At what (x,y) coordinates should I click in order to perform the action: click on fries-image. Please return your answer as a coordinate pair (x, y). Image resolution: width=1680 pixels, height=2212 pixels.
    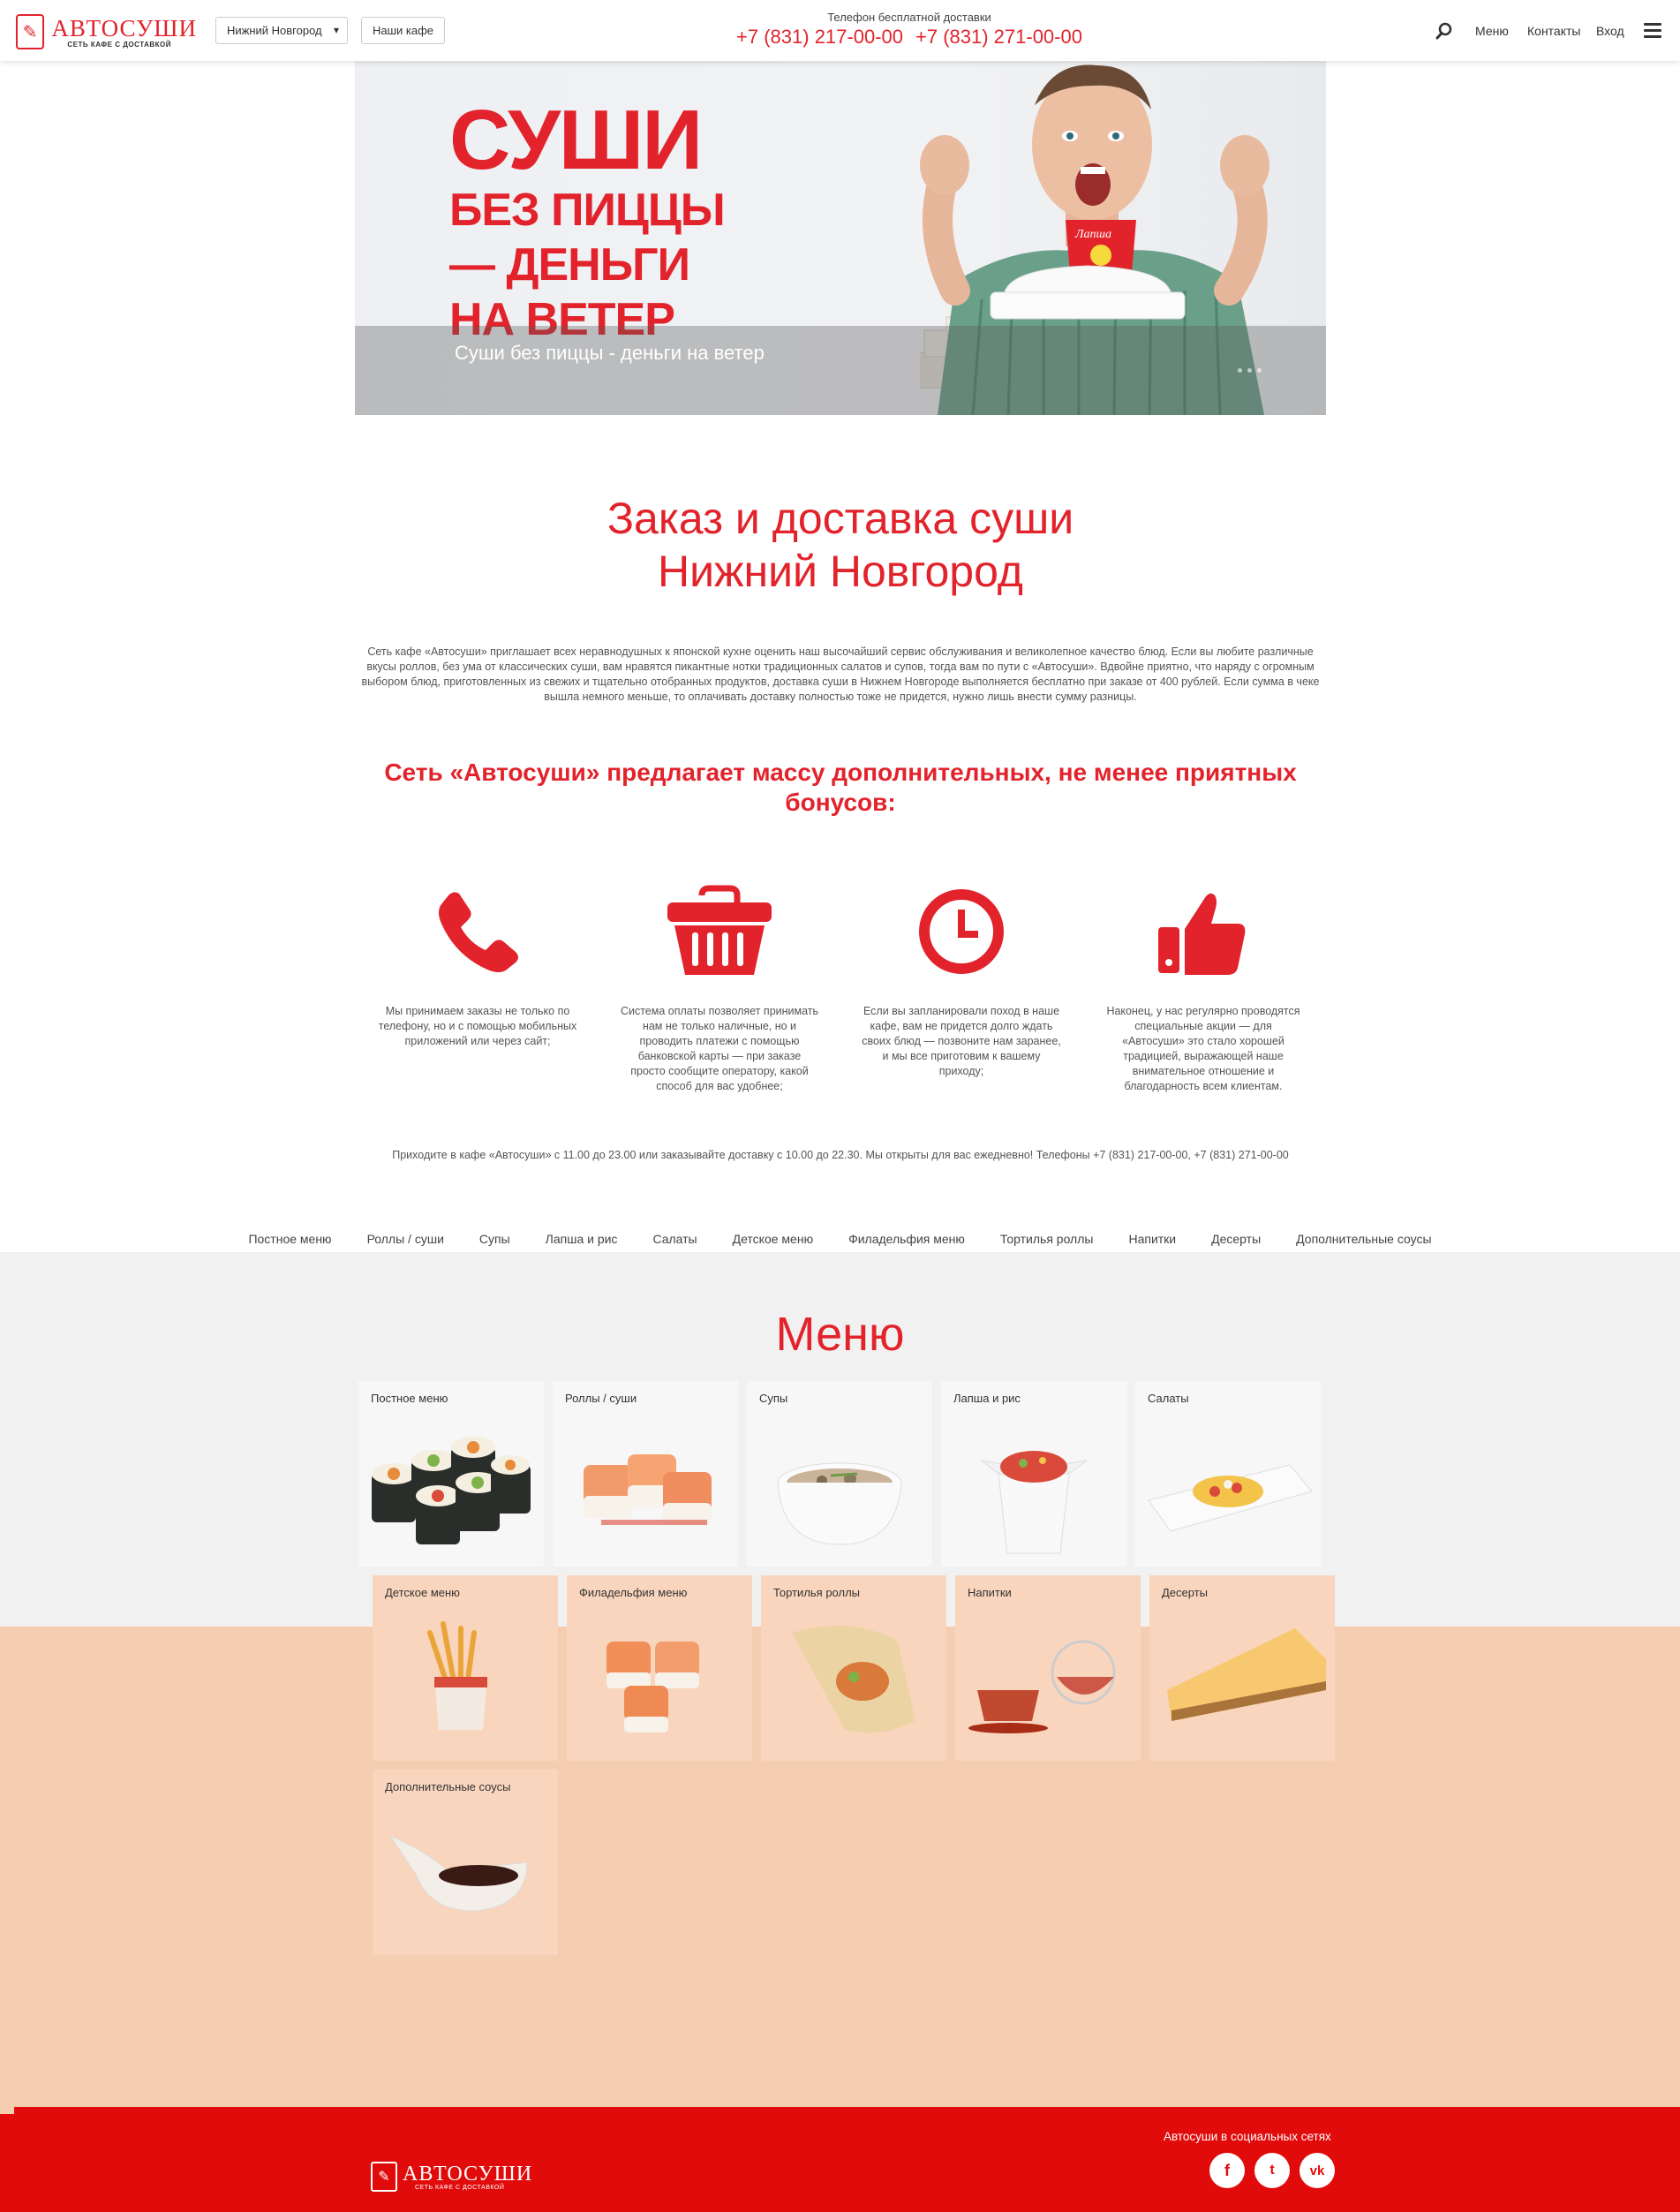
    Looking at the image, I should click on (457, 1675).